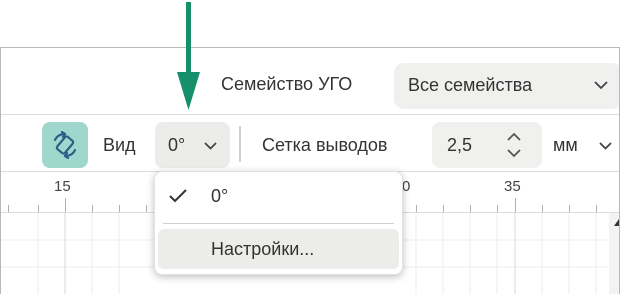 This screenshot has width=644, height=294. Describe the element at coordinates (514, 145) in the screenshot. I see `stepper-icon` at that location.